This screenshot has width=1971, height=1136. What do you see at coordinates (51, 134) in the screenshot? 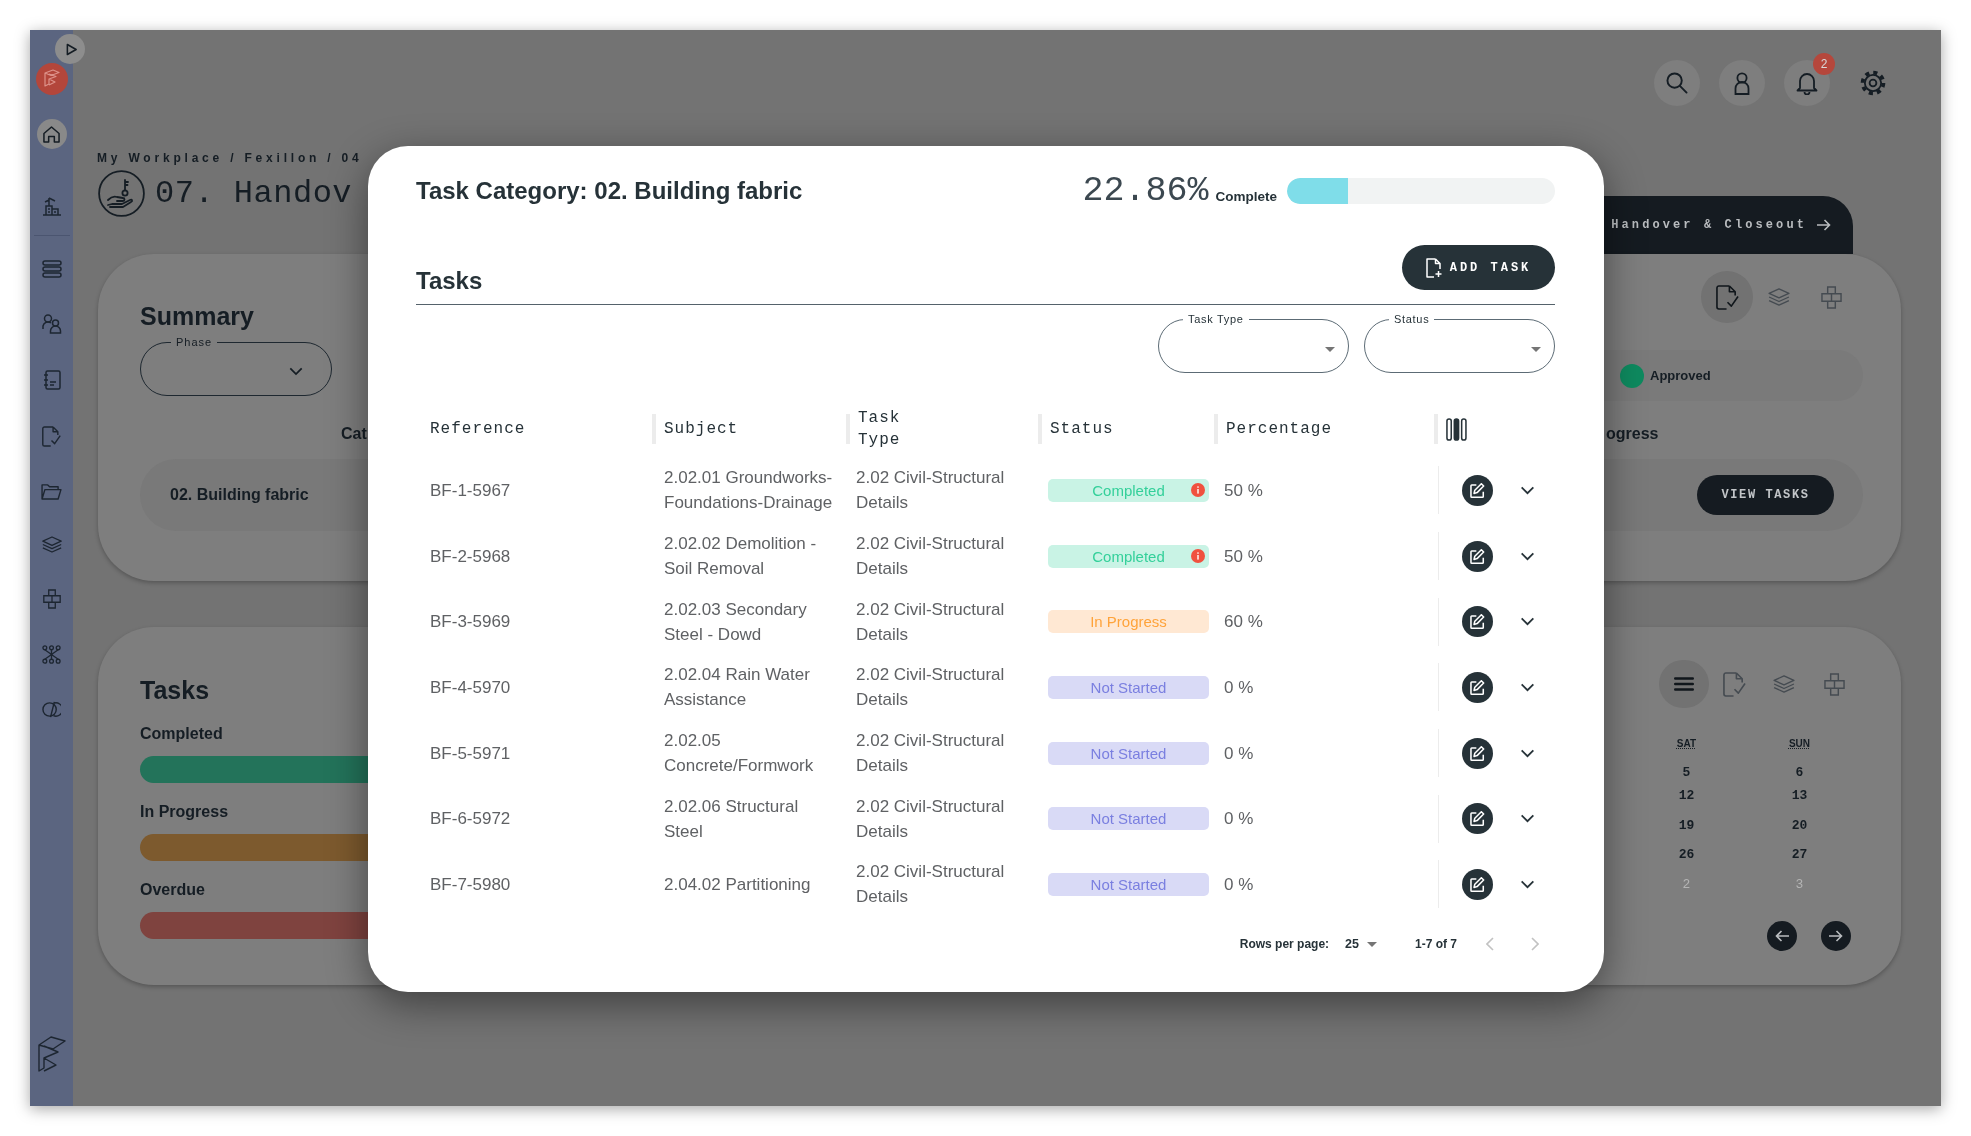
I see `home-button` at bounding box center [51, 134].